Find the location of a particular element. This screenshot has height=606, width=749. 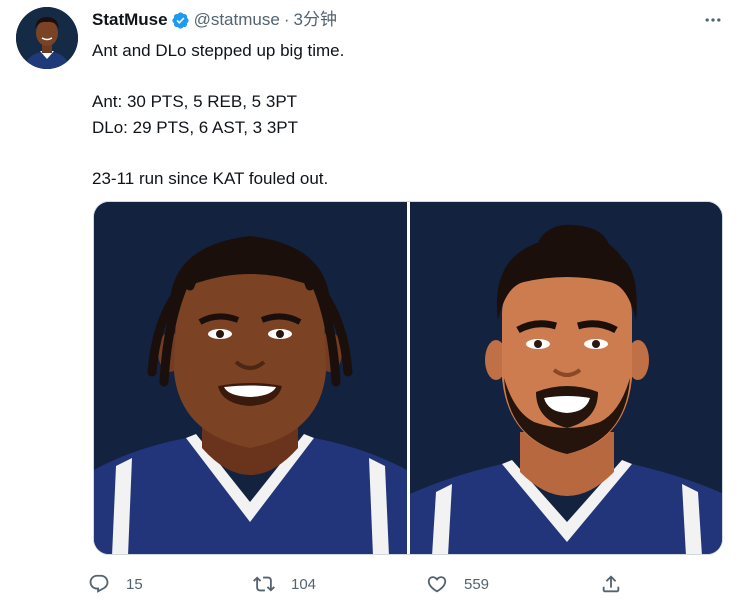

like-button: 559 is located at coordinates (457, 584).